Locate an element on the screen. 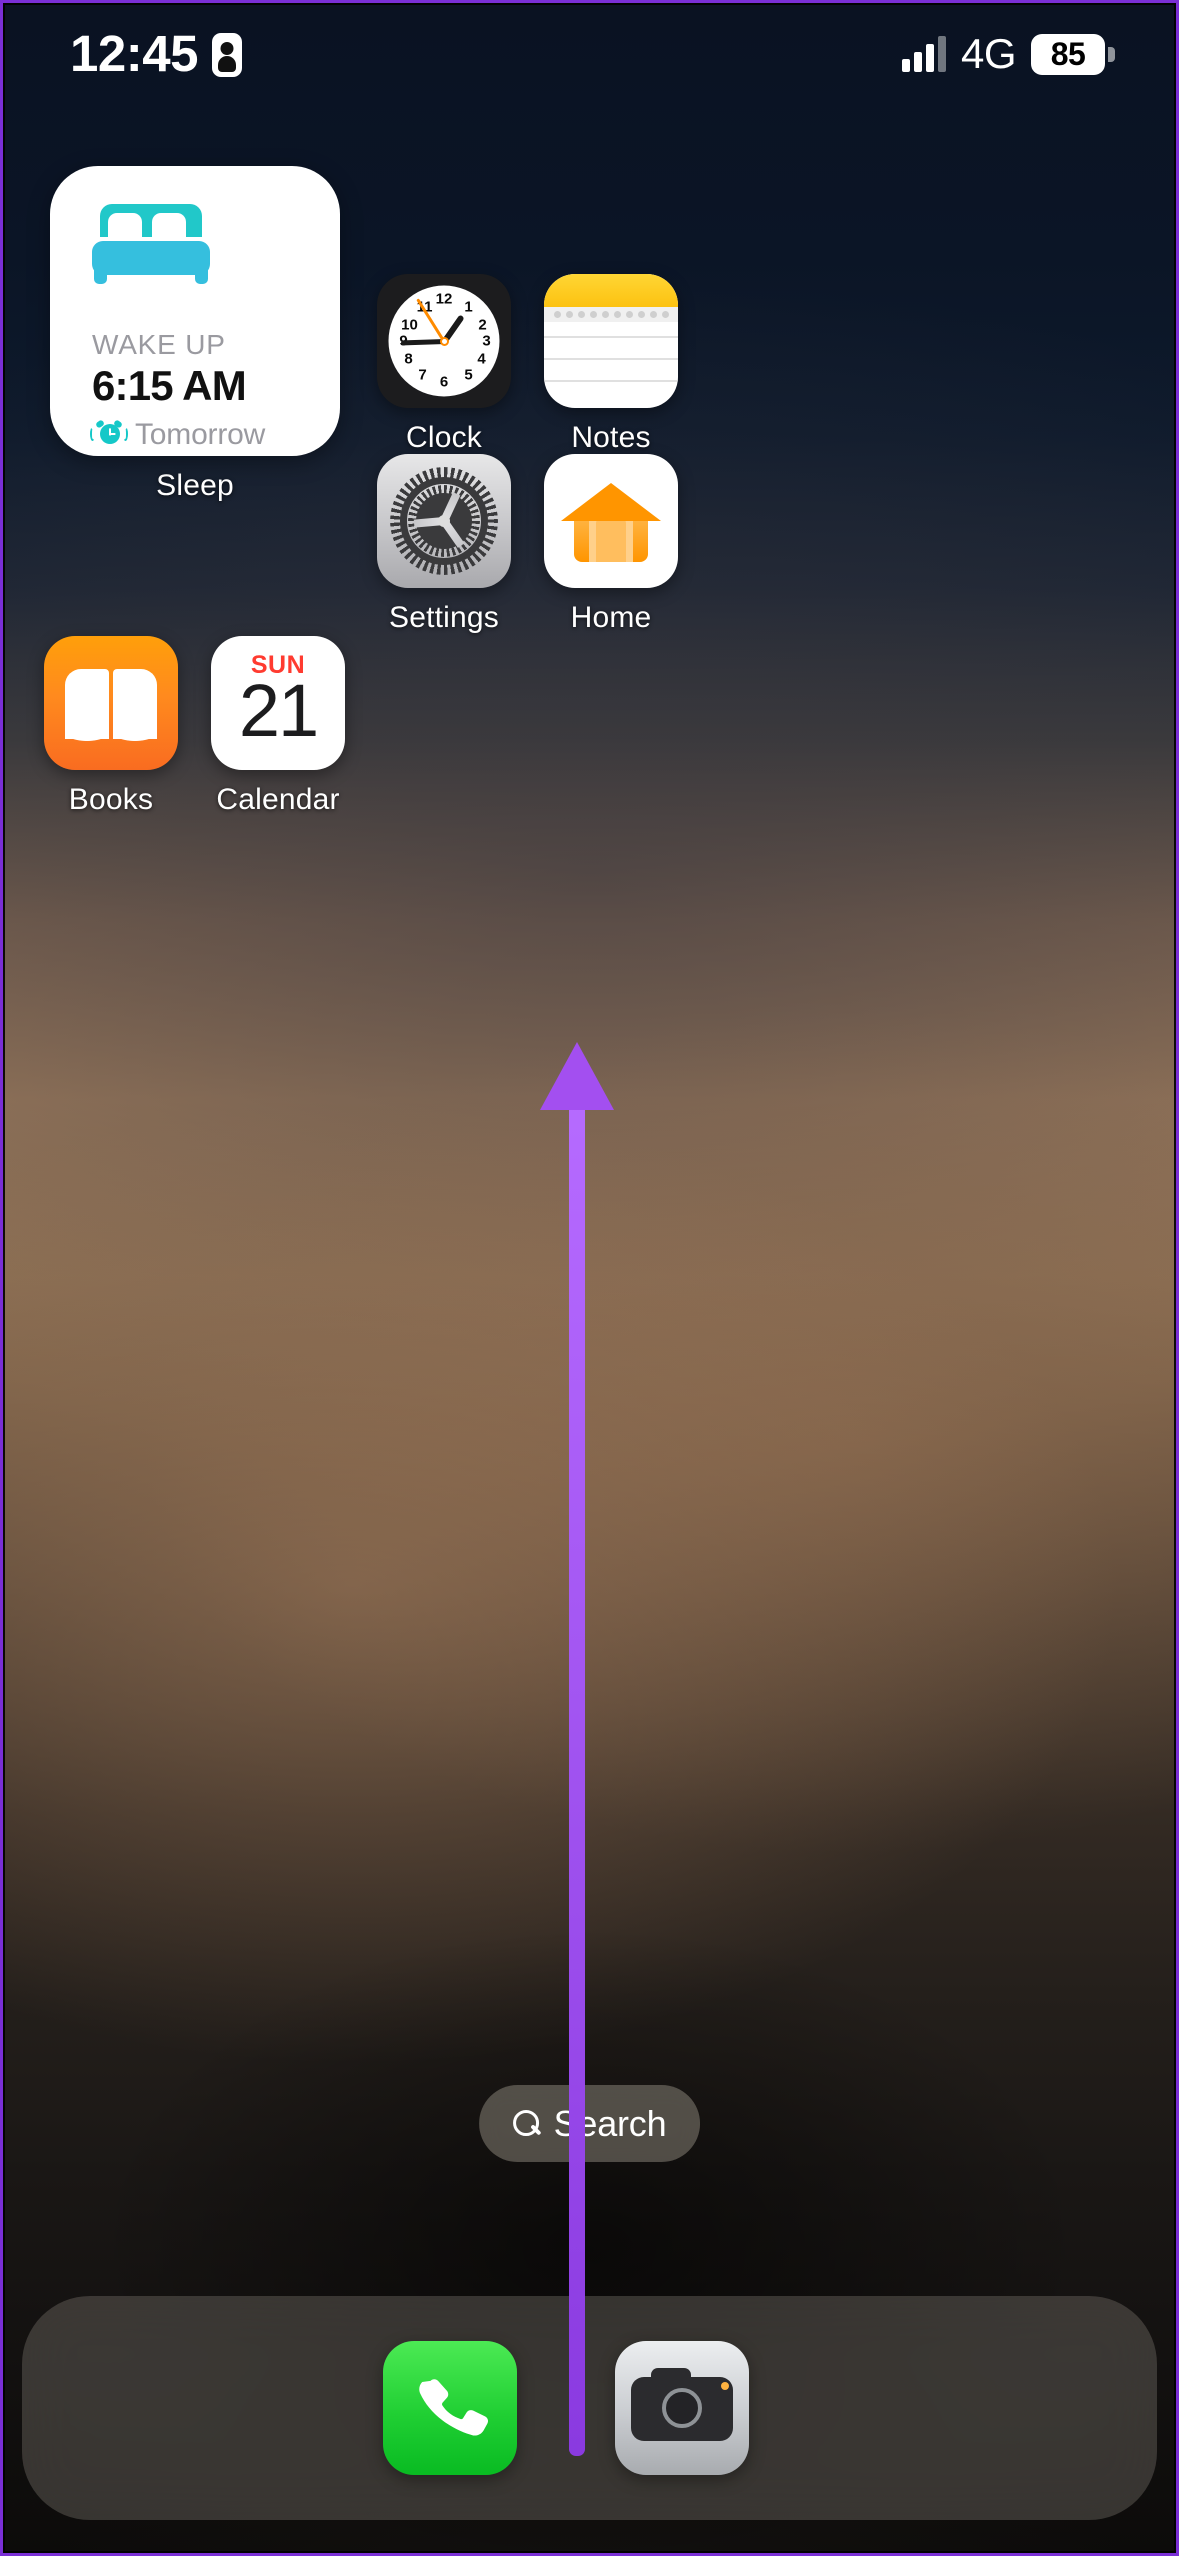 Image resolution: width=1179 pixels, height=2556 pixels. screen-recording-icon is located at coordinates (226, 54).